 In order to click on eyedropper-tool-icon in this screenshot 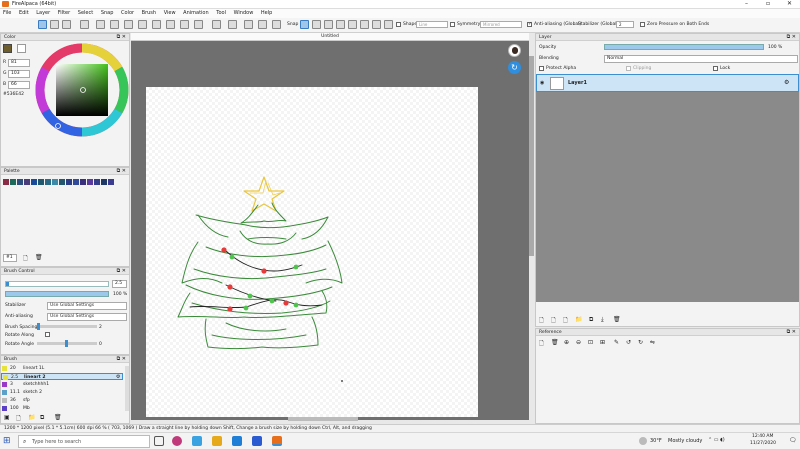, I will do `click(248, 24)`.